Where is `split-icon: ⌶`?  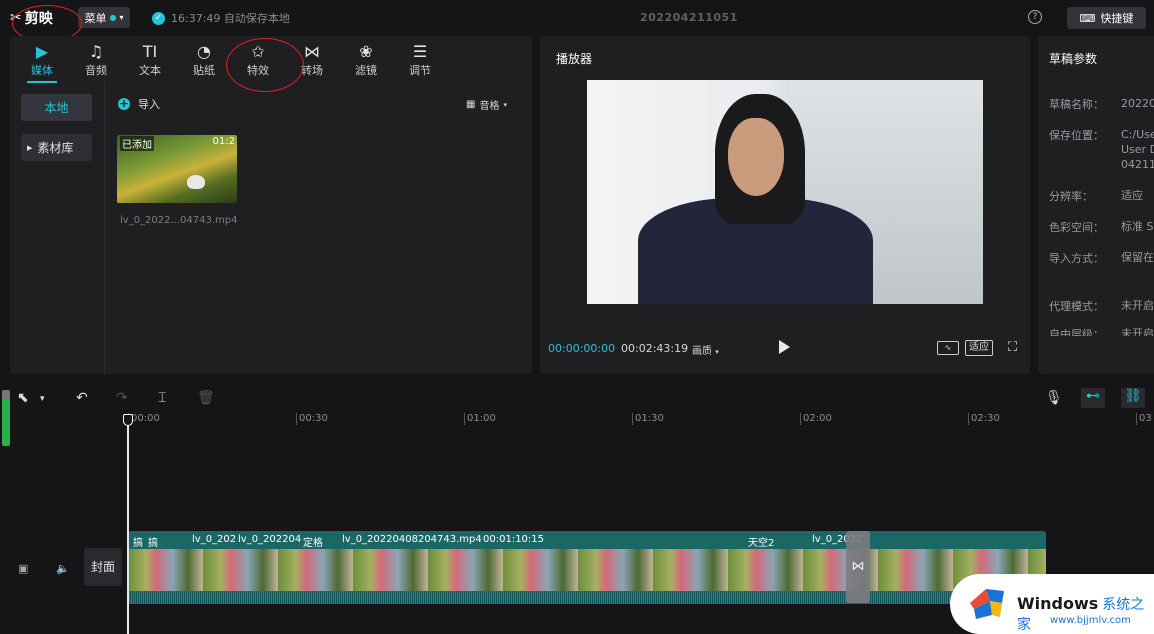 split-icon: ⌶ is located at coordinates (162, 398).